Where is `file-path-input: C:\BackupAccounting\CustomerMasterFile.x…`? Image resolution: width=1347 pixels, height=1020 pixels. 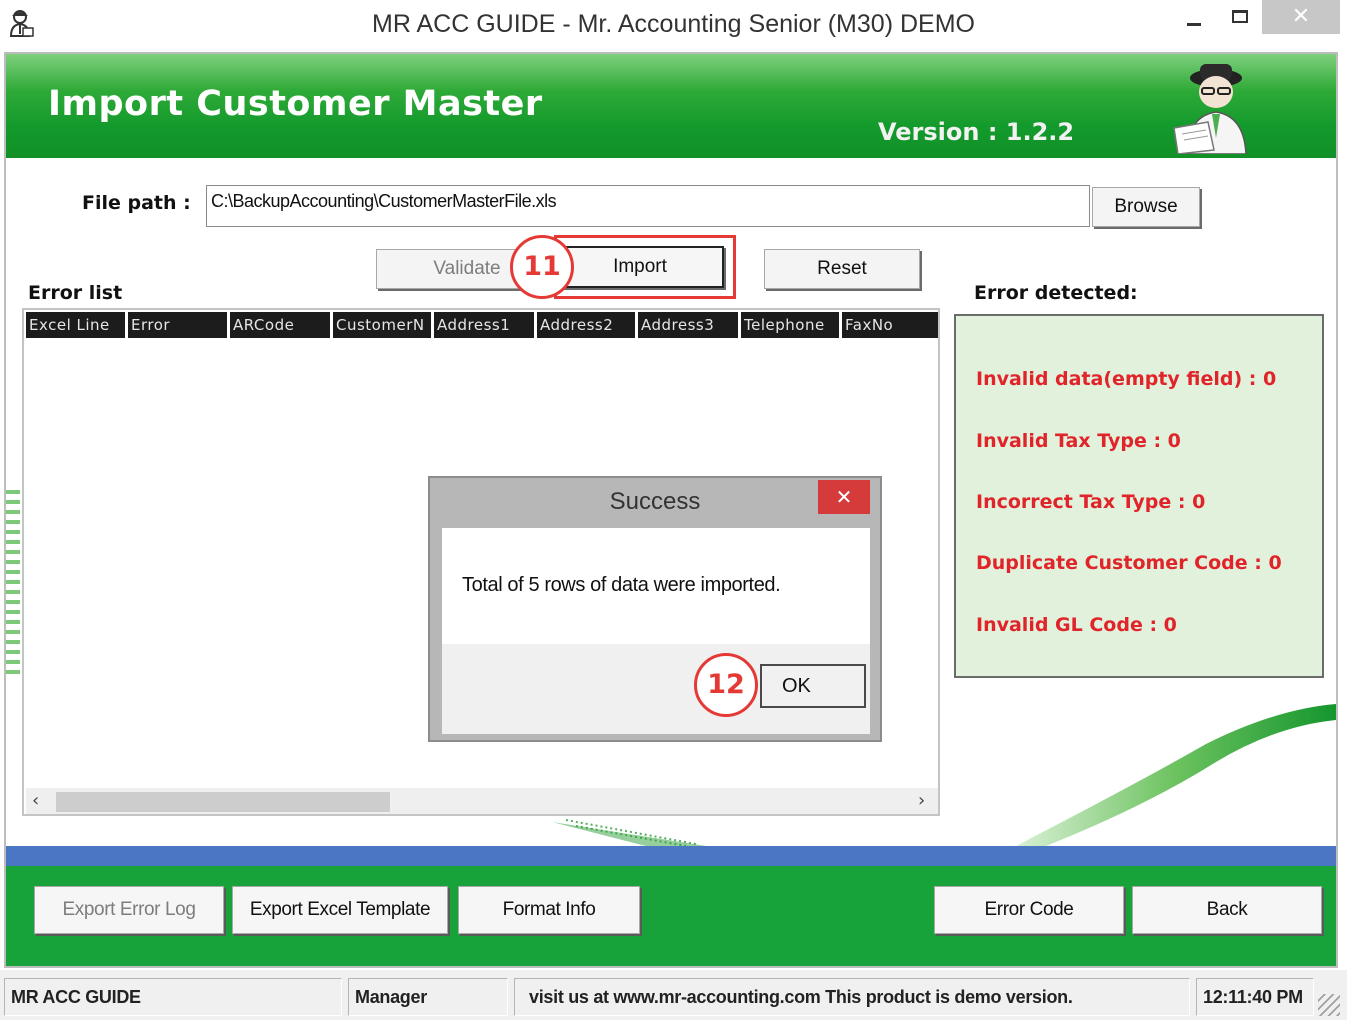
file-path-input: C:\BackupAccounting\CustomerMasterFile.x… is located at coordinates (648, 206).